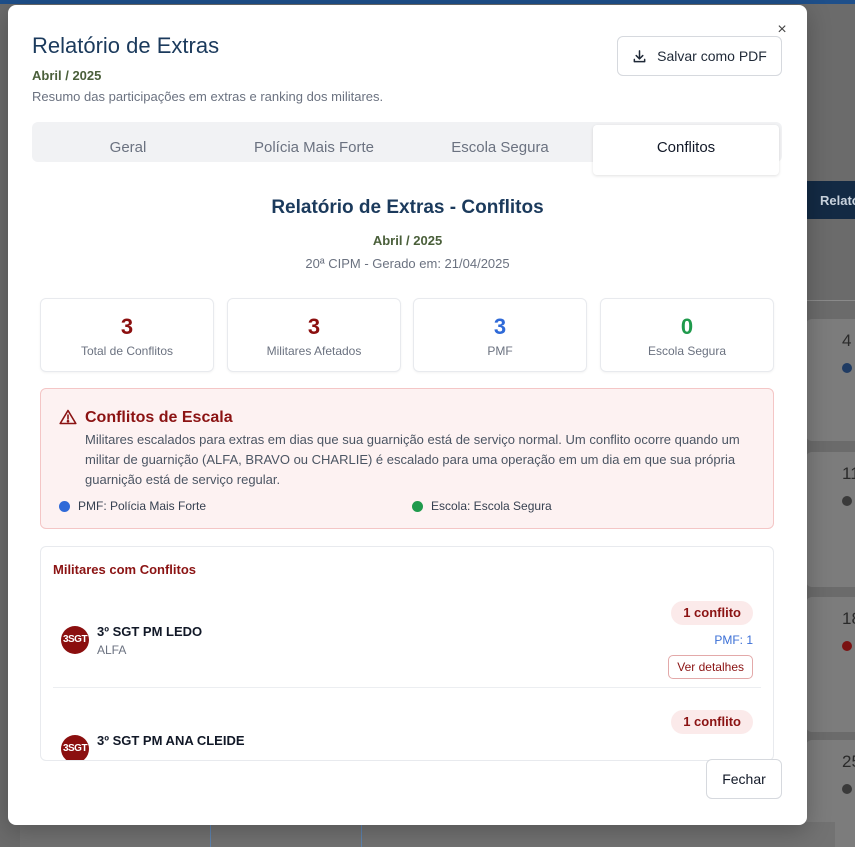  I want to click on modal-title: Relatório de Extras, so click(126, 45).